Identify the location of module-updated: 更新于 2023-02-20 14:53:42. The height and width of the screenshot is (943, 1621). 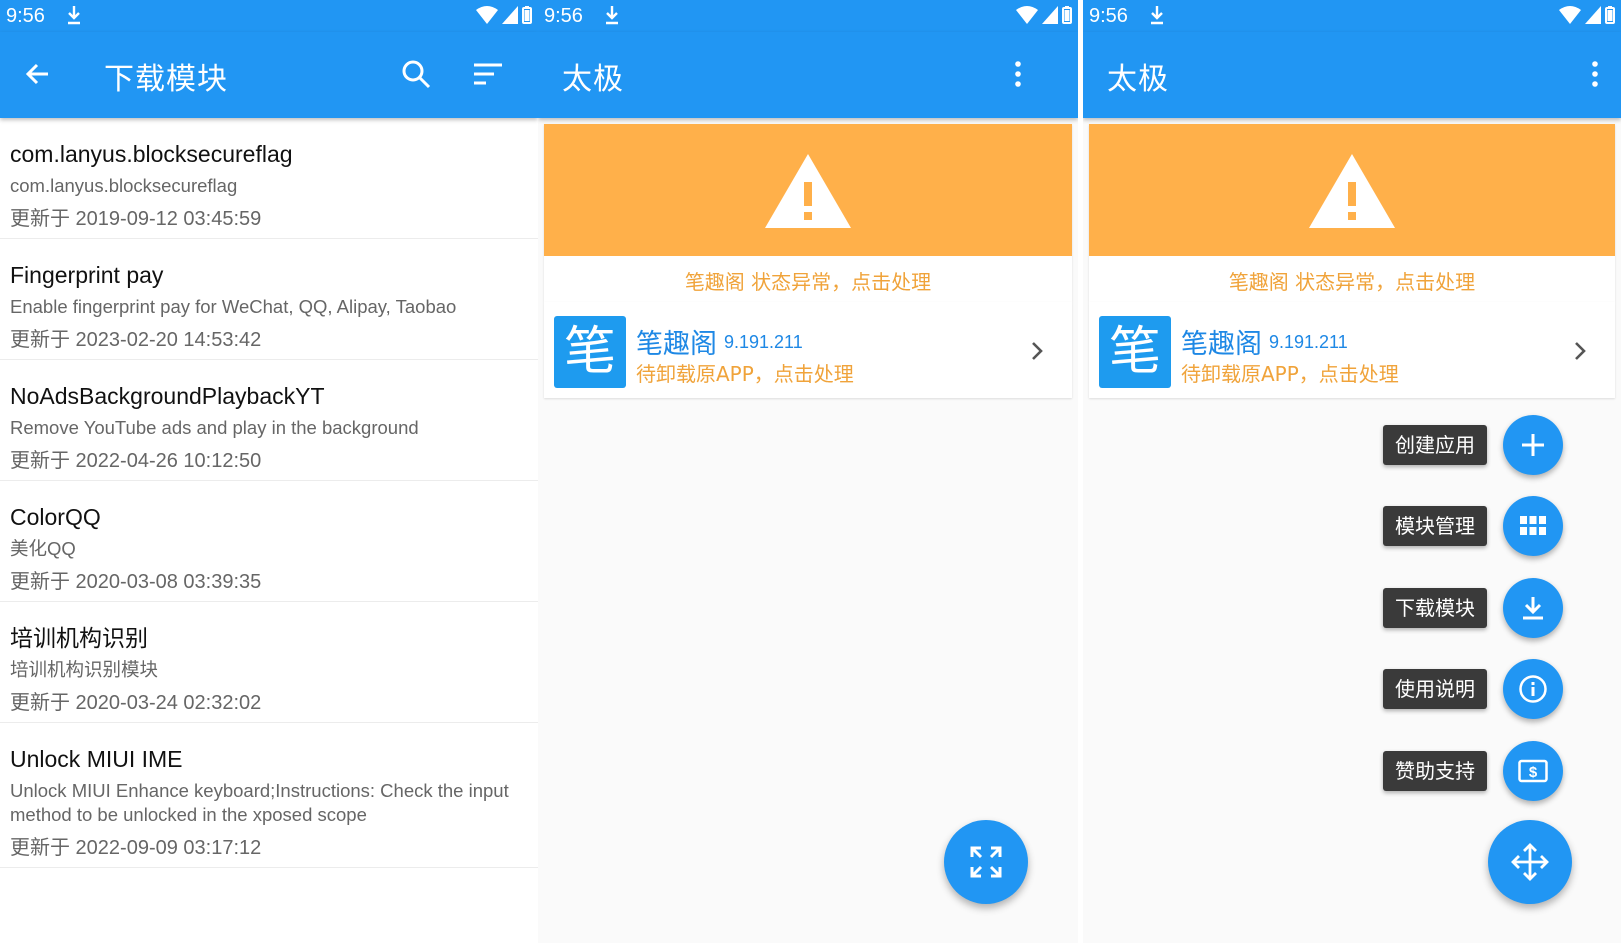
(136, 340).